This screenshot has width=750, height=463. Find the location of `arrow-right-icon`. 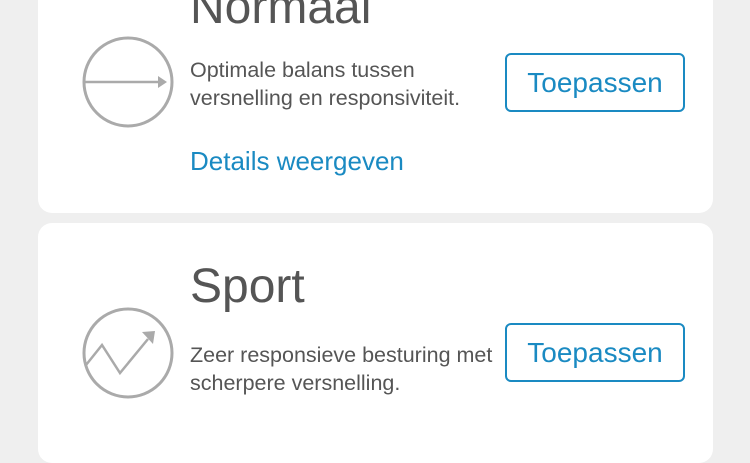

arrow-right-icon is located at coordinates (128, 82).